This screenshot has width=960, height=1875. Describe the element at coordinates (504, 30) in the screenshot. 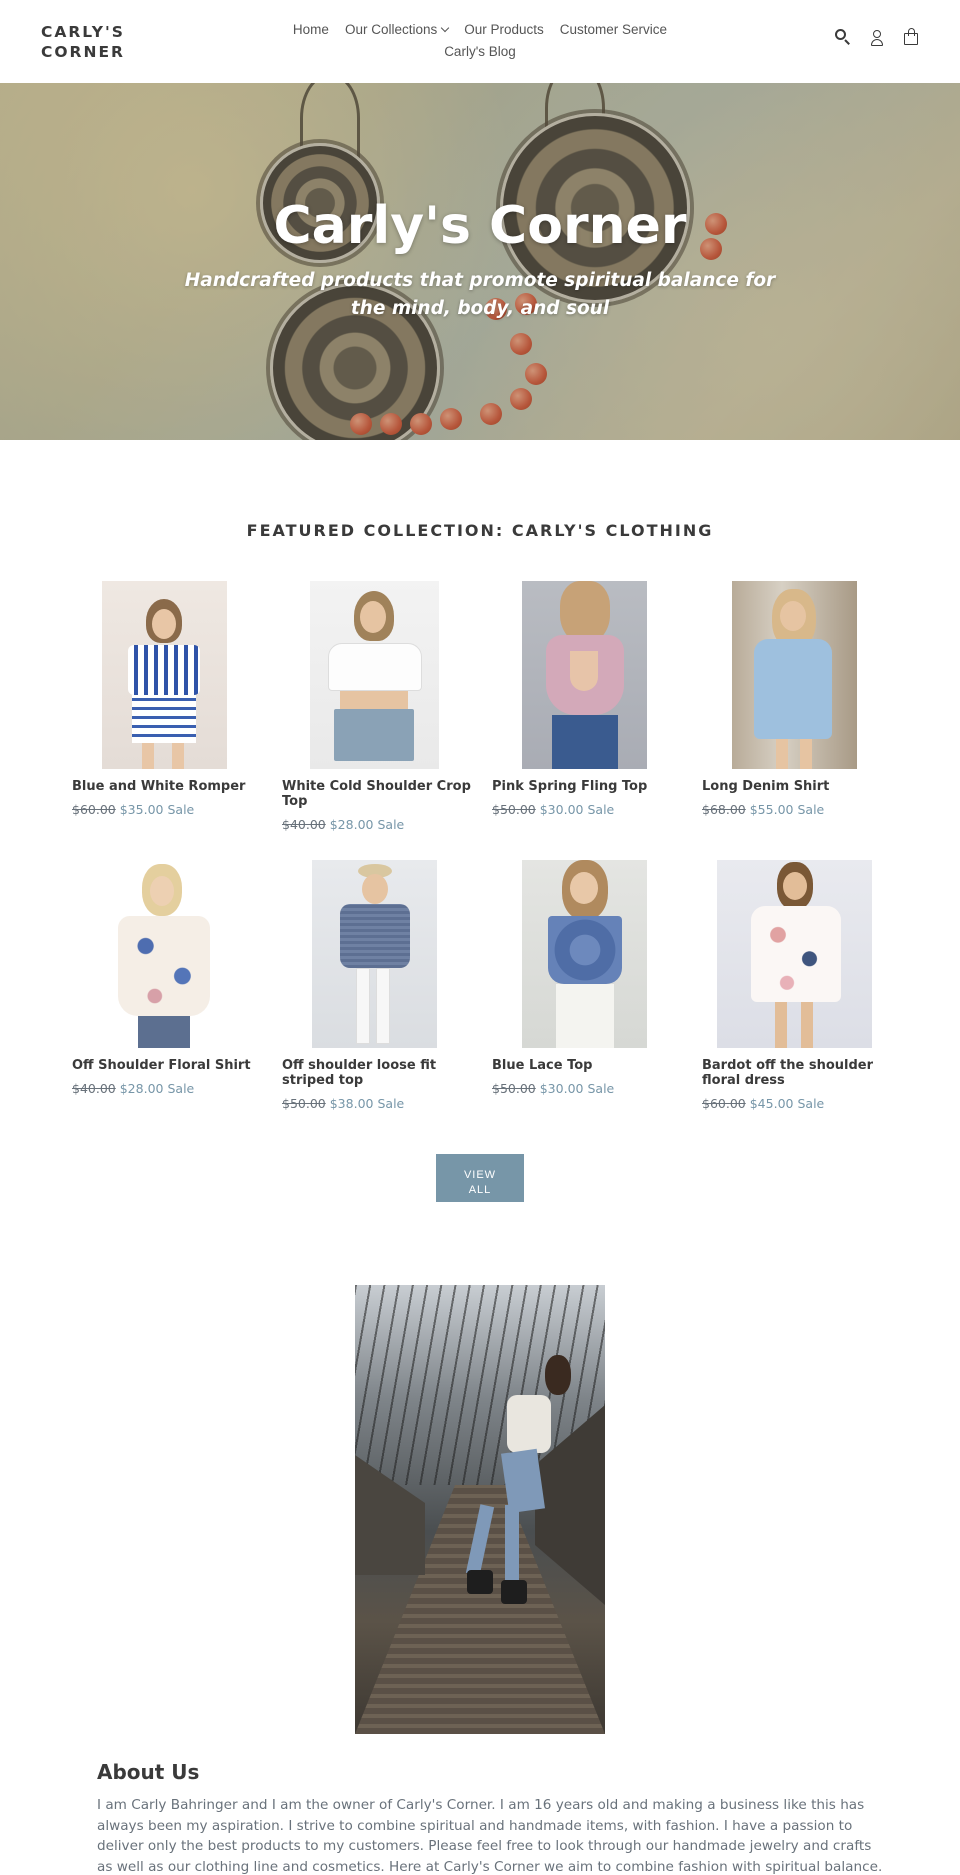

I see `nav-our-products: Our Products` at that location.